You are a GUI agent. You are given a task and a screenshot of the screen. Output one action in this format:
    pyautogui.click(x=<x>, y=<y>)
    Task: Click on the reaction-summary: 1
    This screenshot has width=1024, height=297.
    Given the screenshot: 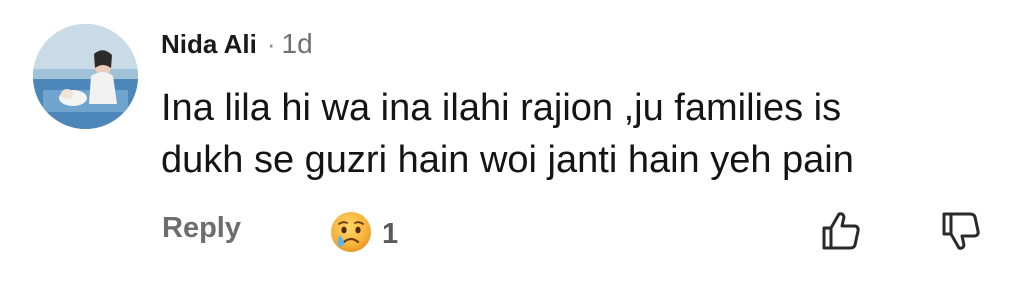 What is the action you would take?
    pyautogui.click(x=363, y=234)
    